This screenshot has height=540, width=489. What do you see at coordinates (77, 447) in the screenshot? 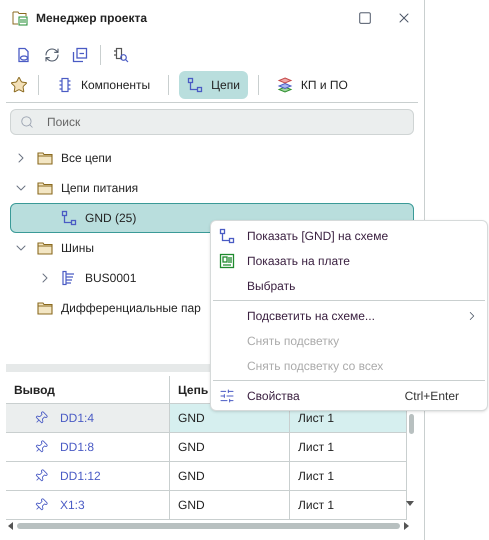
I see `table-cell-text: DD1:8` at bounding box center [77, 447].